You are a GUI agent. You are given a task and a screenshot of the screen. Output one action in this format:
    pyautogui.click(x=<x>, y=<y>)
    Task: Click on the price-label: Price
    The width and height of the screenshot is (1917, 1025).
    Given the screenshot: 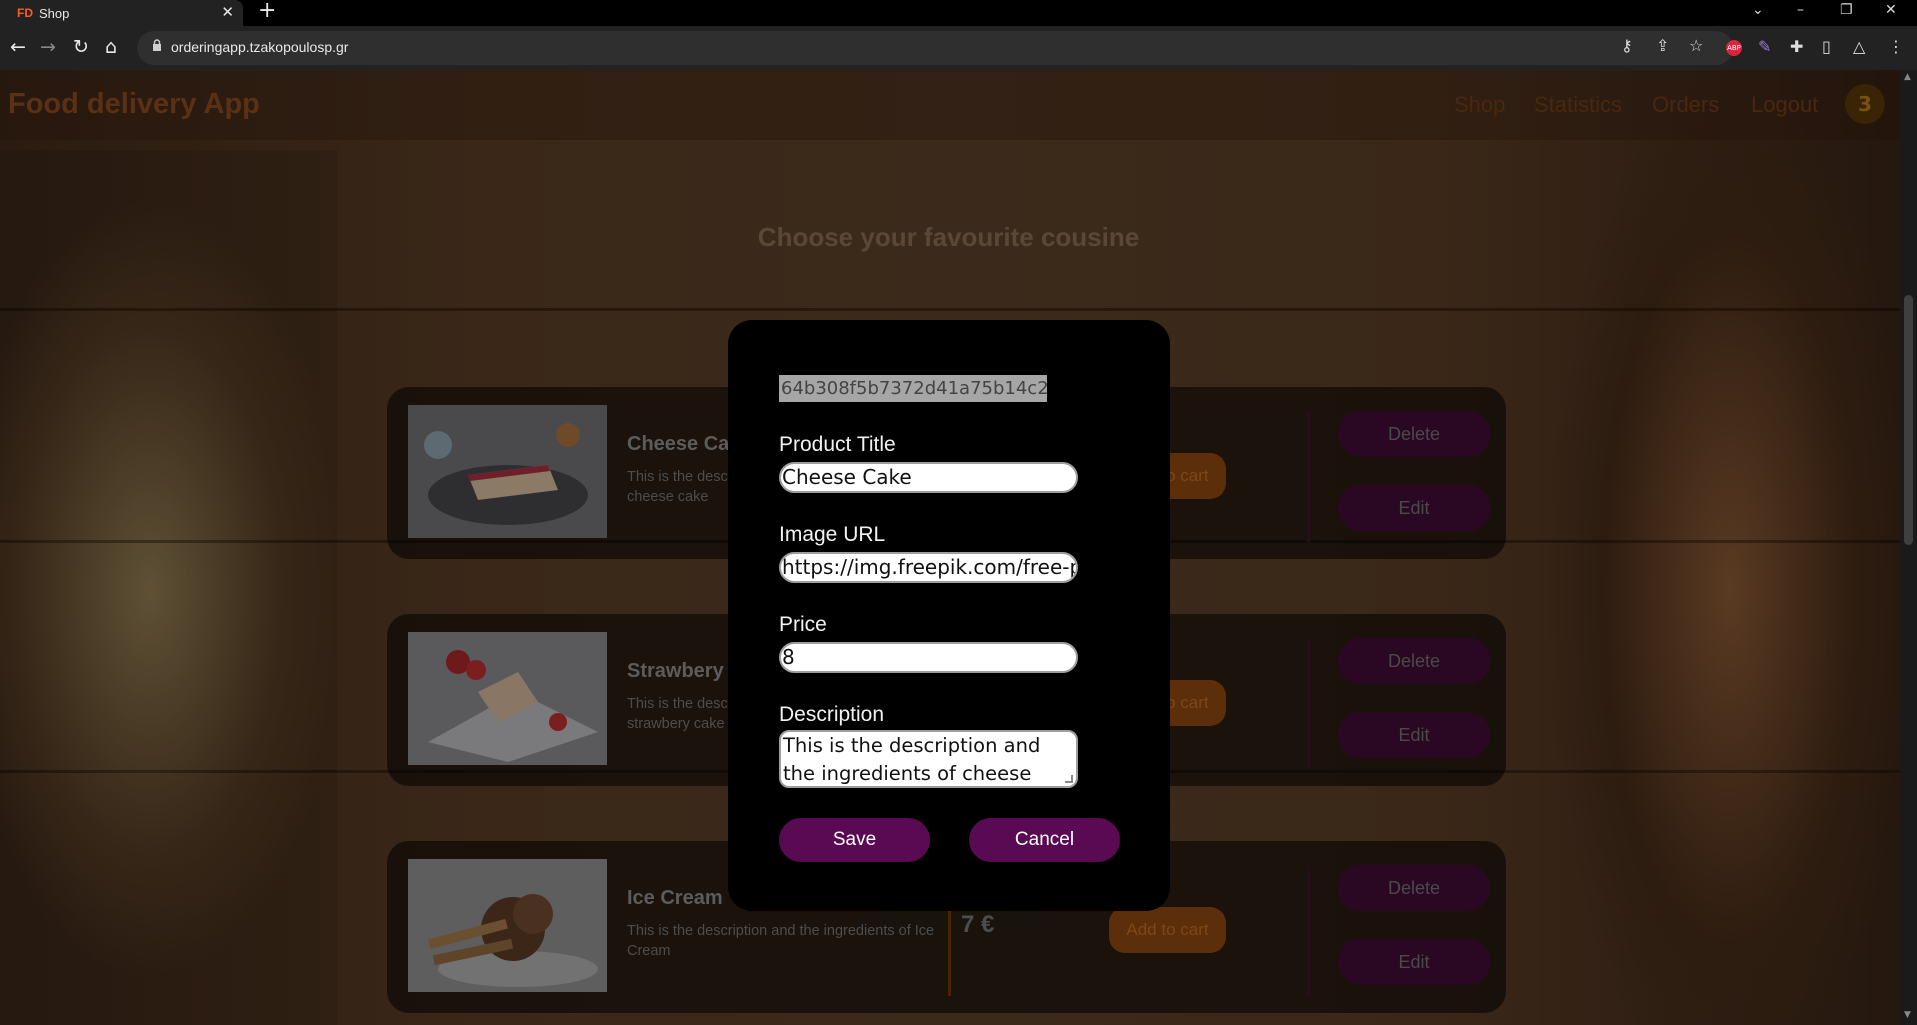 What is the action you would take?
    pyautogui.click(x=803, y=624)
    